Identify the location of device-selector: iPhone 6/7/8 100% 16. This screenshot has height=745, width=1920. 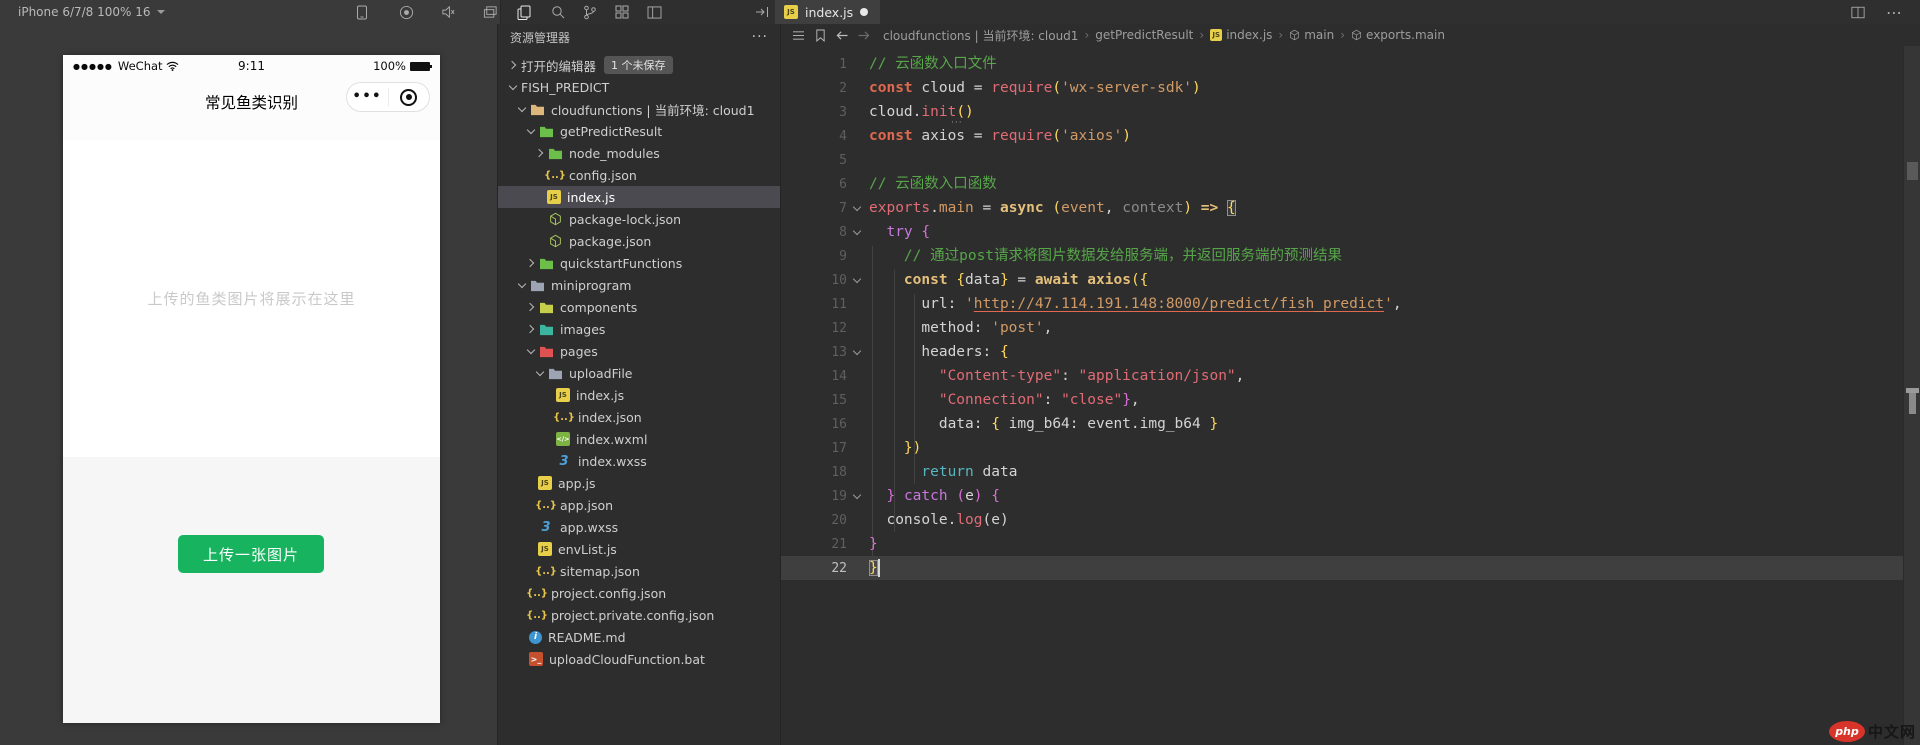
(91, 12).